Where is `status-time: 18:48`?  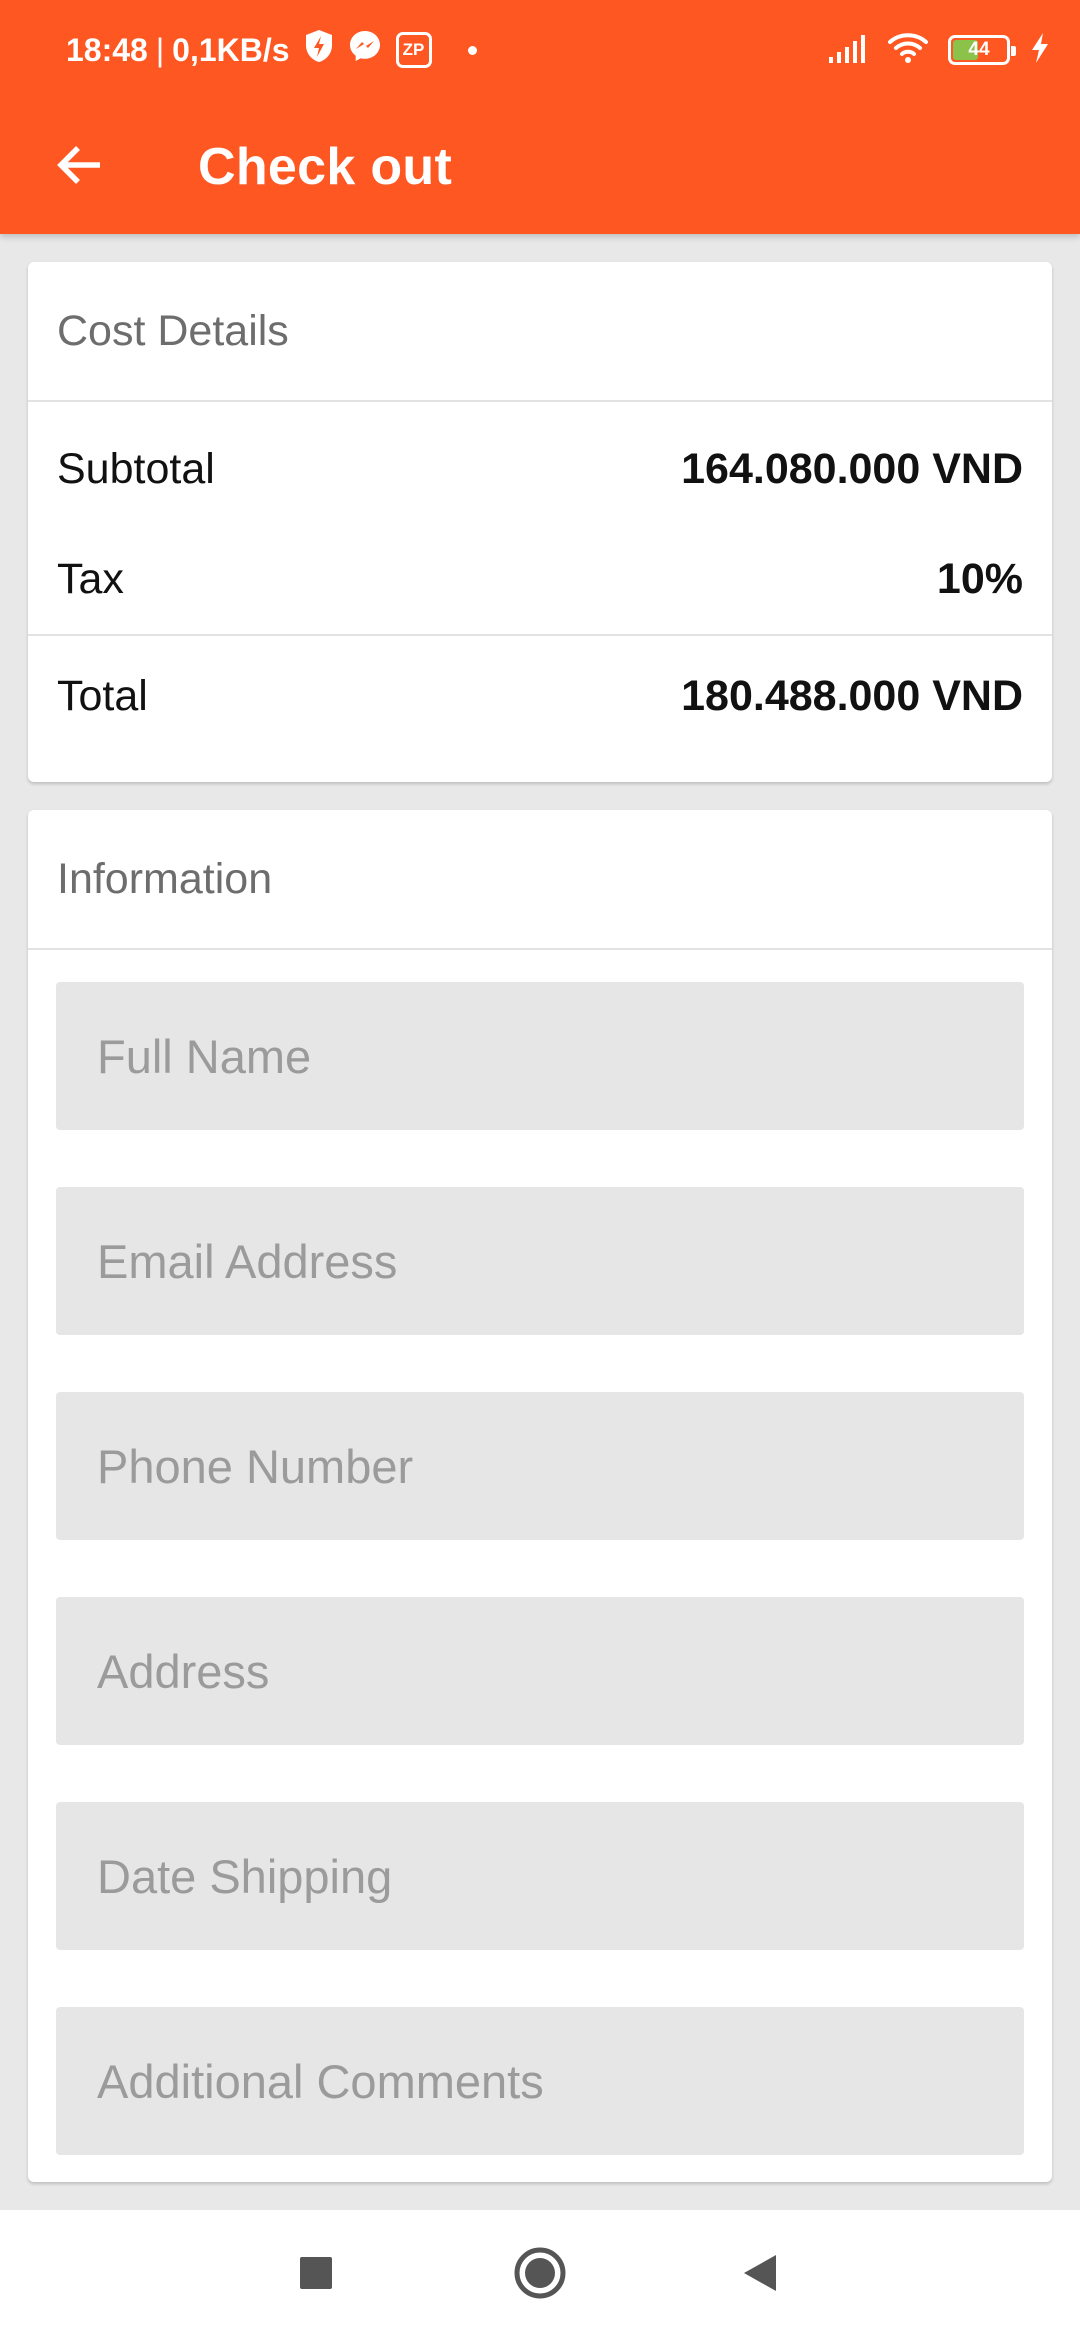
status-time: 18:48 is located at coordinates (107, 49).